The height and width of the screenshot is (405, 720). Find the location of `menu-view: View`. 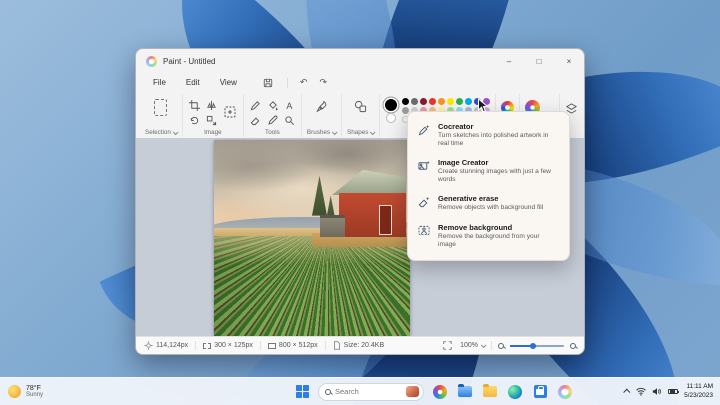

menu-view: View is located at coordinates (228, 82).